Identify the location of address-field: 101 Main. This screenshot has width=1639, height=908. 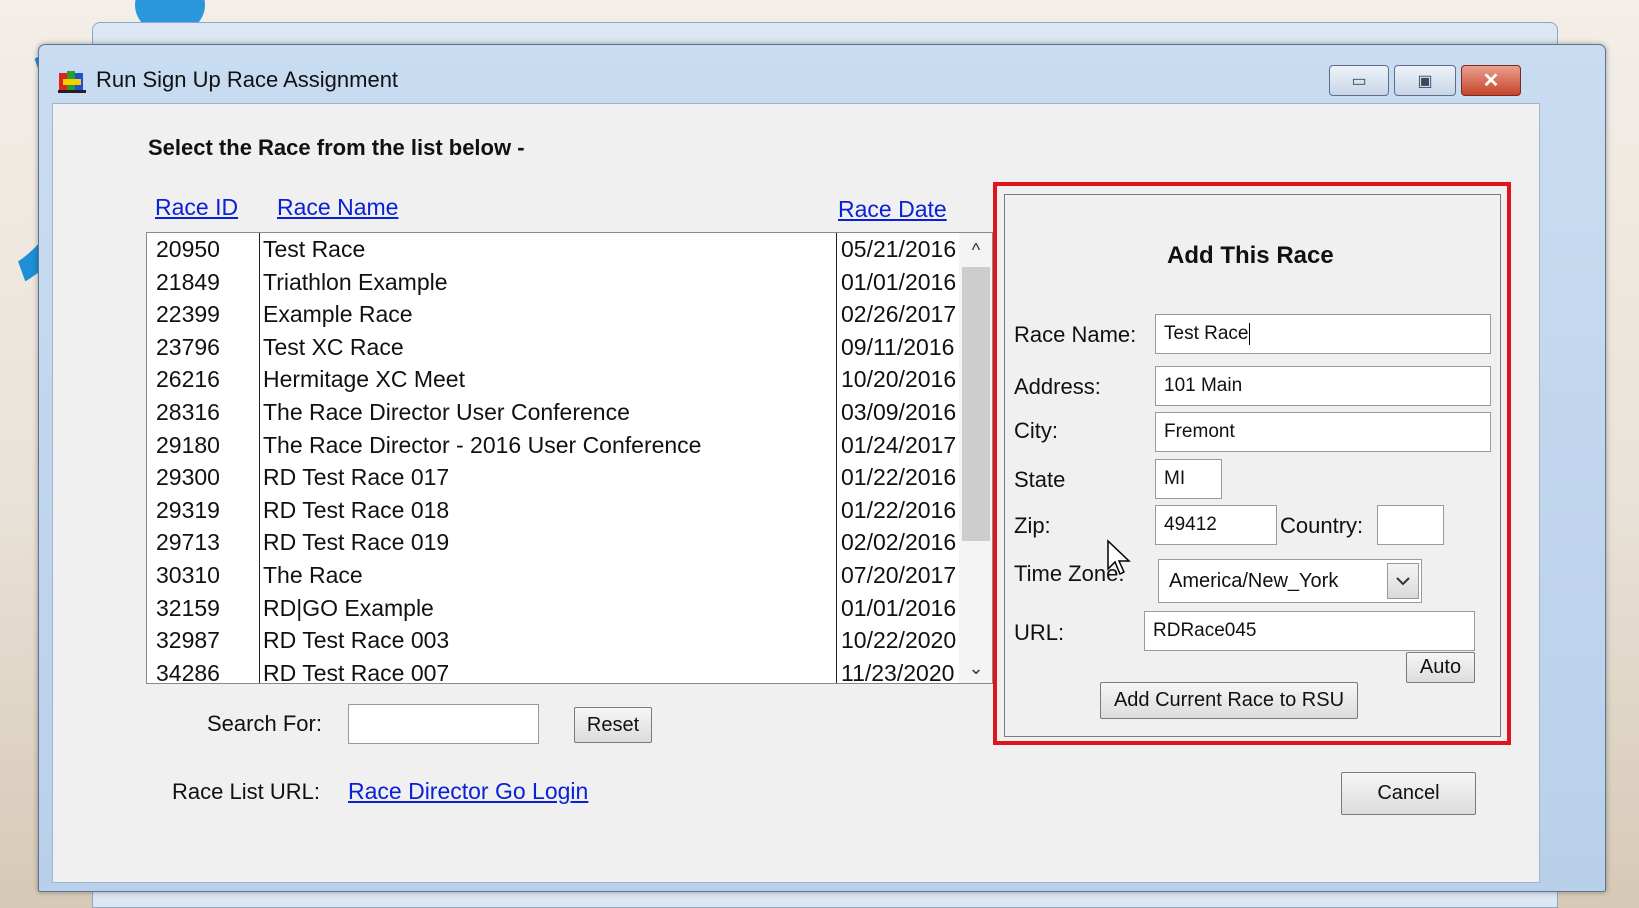
(1323, 386).